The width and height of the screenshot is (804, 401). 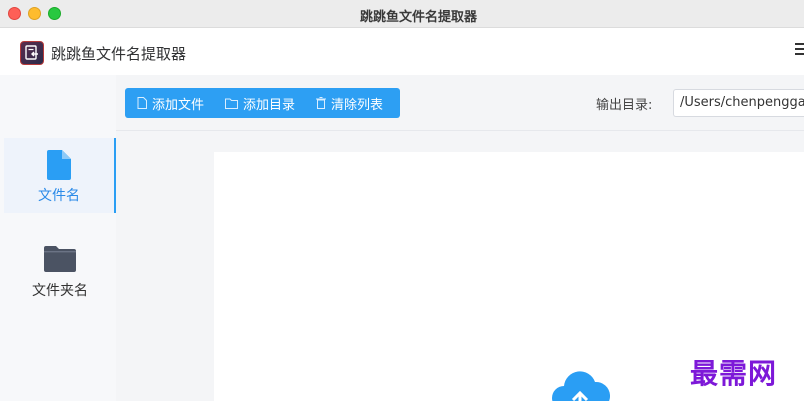 I want to click on clear-list-label: 清除列表, so click(x=357, y=105).